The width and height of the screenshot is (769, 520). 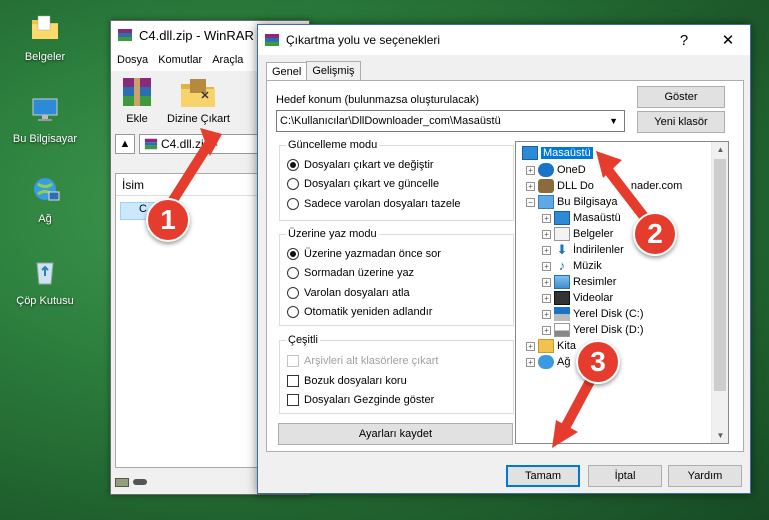 I want to click on tree-item-music: + ♪ Müzik, so click(x=572, y=266).